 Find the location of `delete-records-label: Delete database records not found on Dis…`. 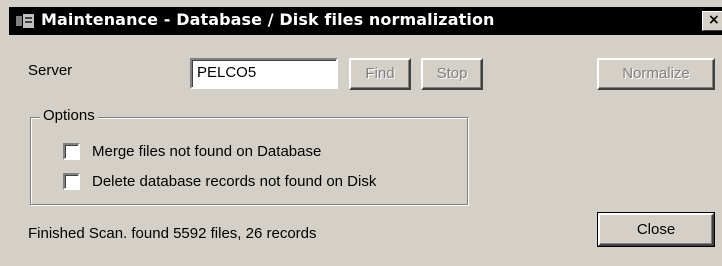

delete-records-label: Delete database records not found on Dis… is located at coordinates (234, 181).